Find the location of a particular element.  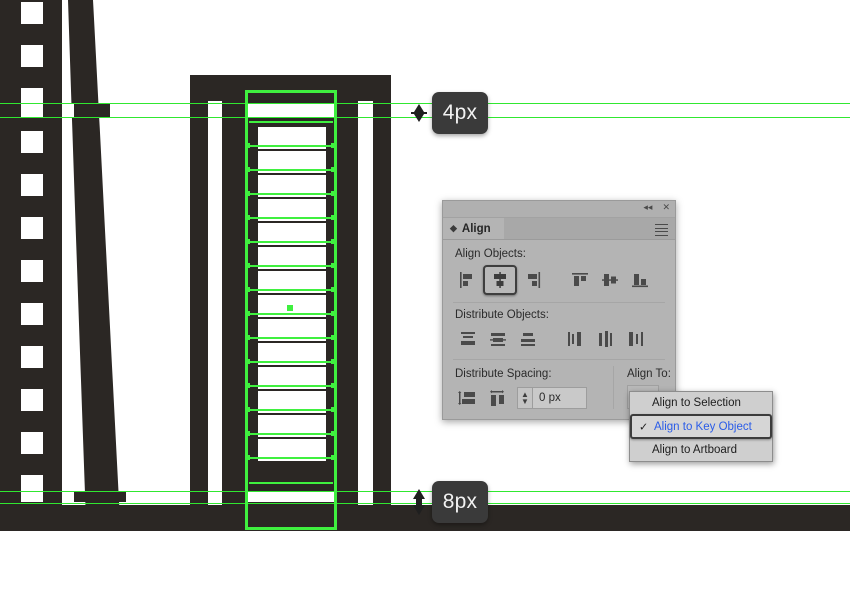

menu-item-align-to-selection: Align to Selection is located at coordinates (701, 403).